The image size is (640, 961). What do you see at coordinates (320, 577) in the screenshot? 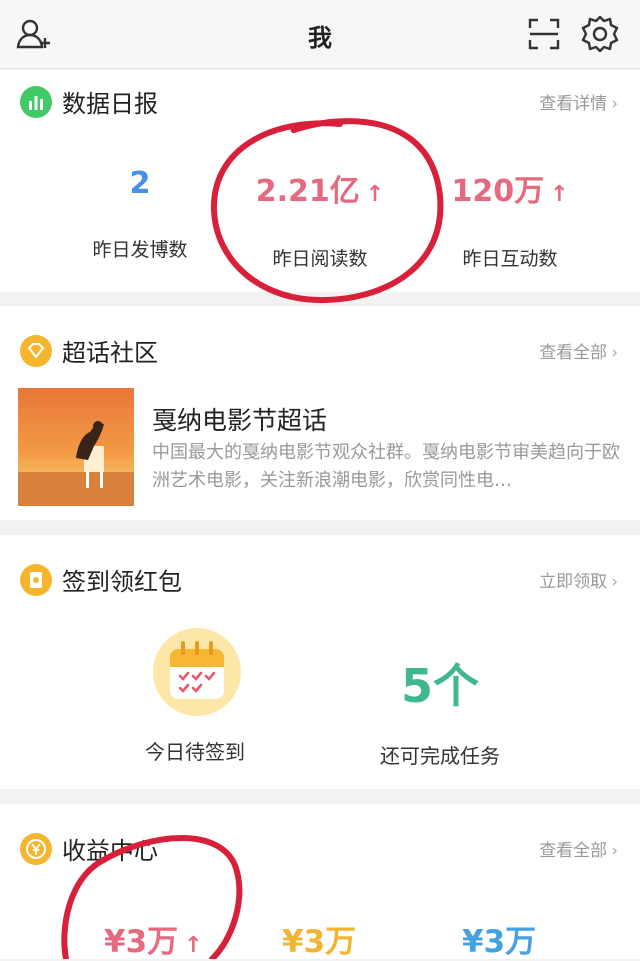
I see `sign-in-header: 签到领红包 立即领取 ›` at bounding box center [320, 577].